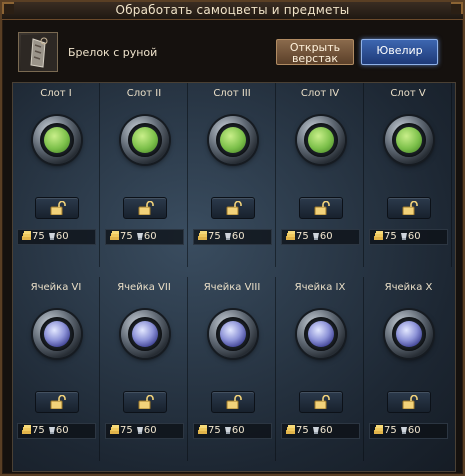  I want to click on item-name: Брелок с руной, so click(113, 52).